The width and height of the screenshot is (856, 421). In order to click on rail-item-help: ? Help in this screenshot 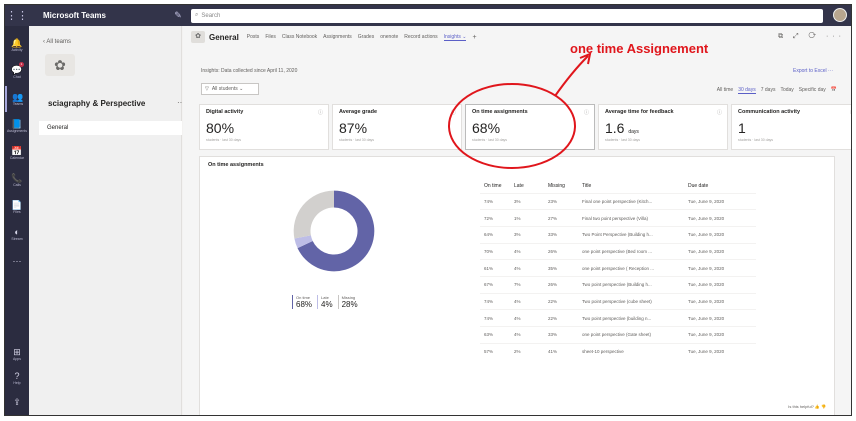, I will do `click(17, 378)`.